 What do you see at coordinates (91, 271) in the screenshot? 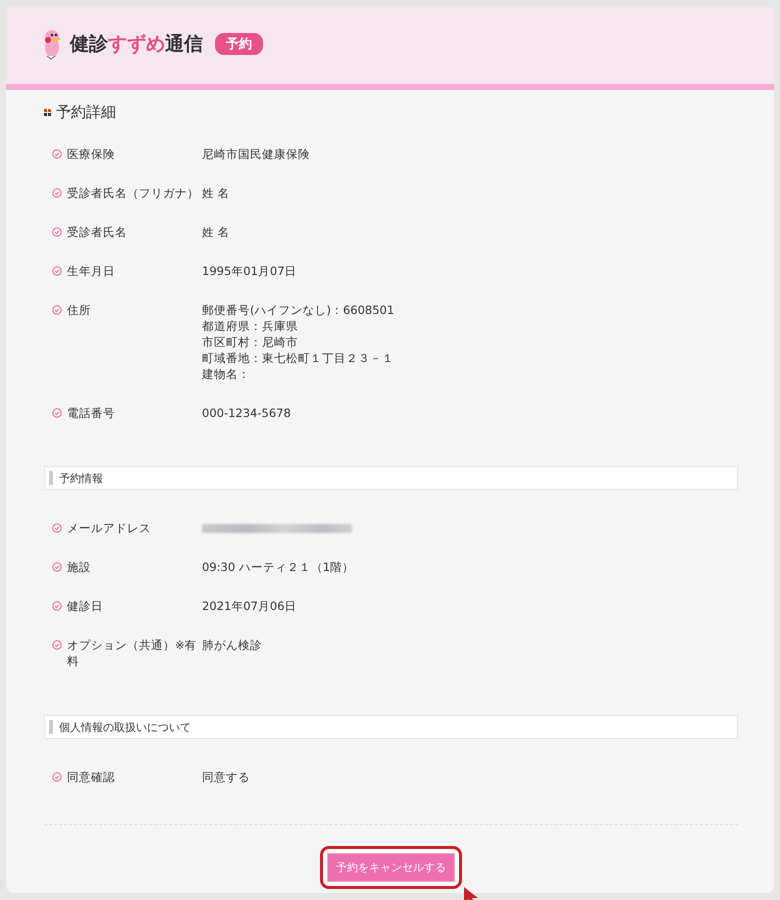
I see `field-label: 生年月日` at bounding box center [91, 271].